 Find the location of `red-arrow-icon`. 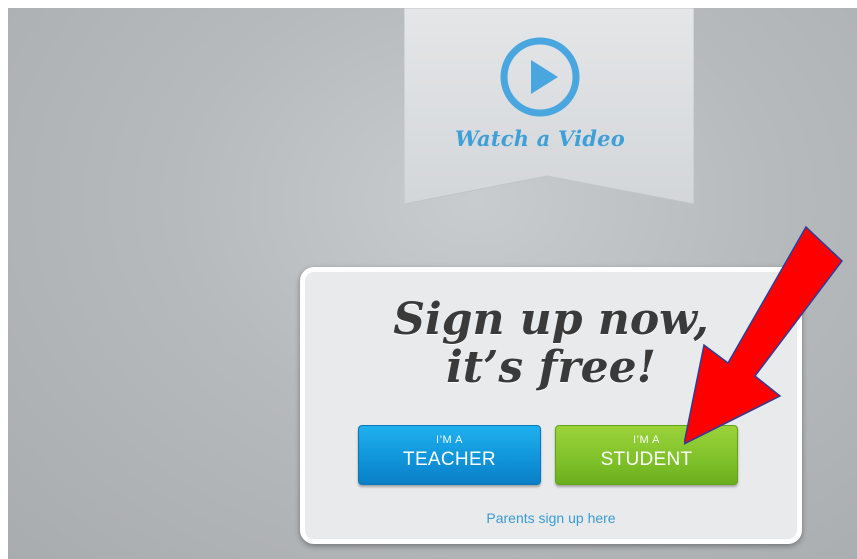

red-arrow-icon is located at coordinates (764, 335).